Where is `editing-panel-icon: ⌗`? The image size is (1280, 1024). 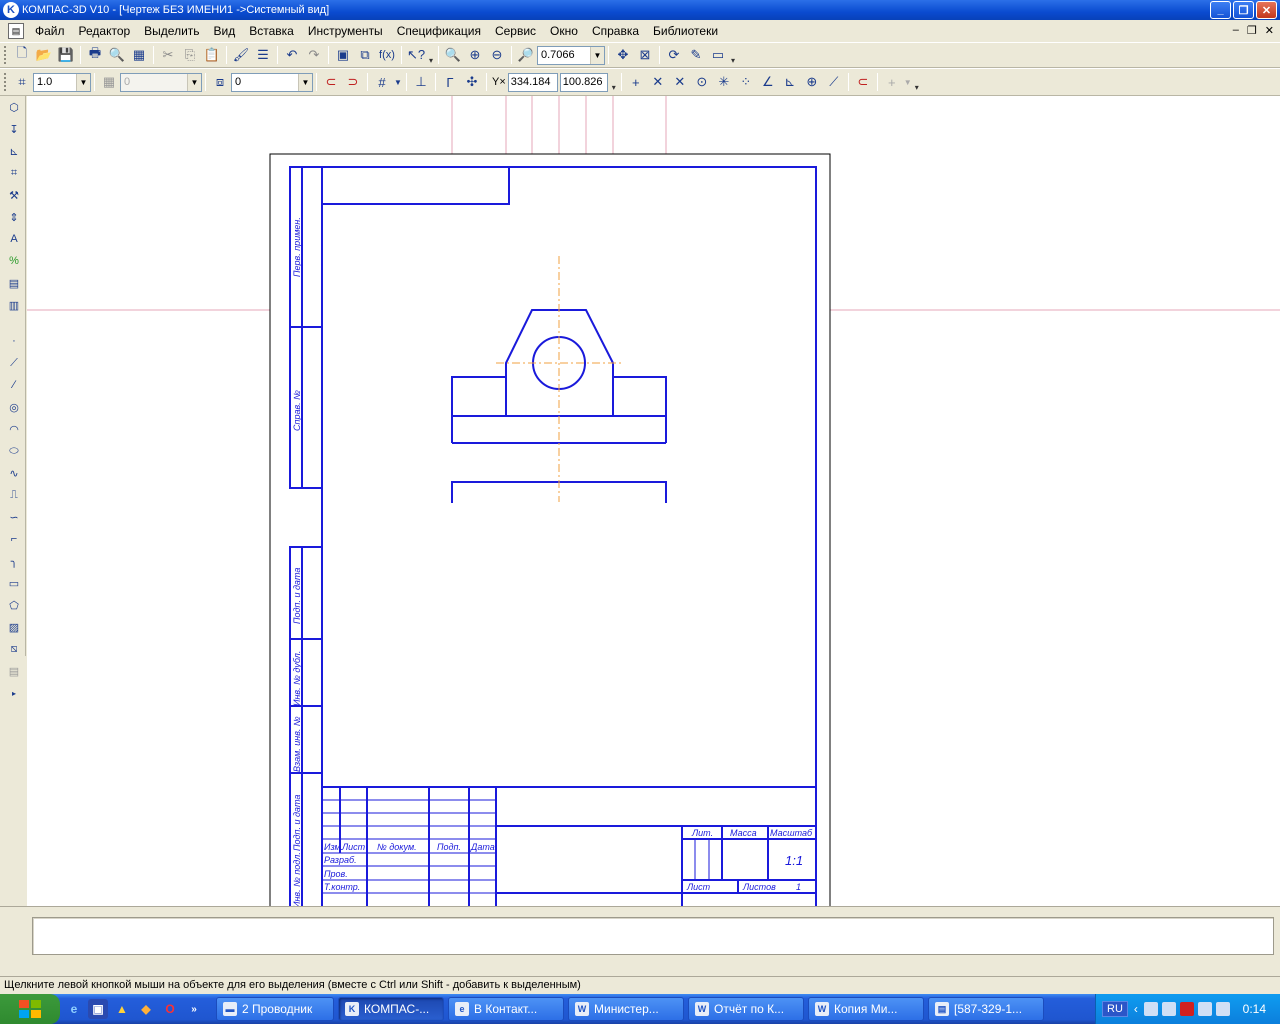
editing-panel-icon: ⌗ is located at coordinates (14, 173).